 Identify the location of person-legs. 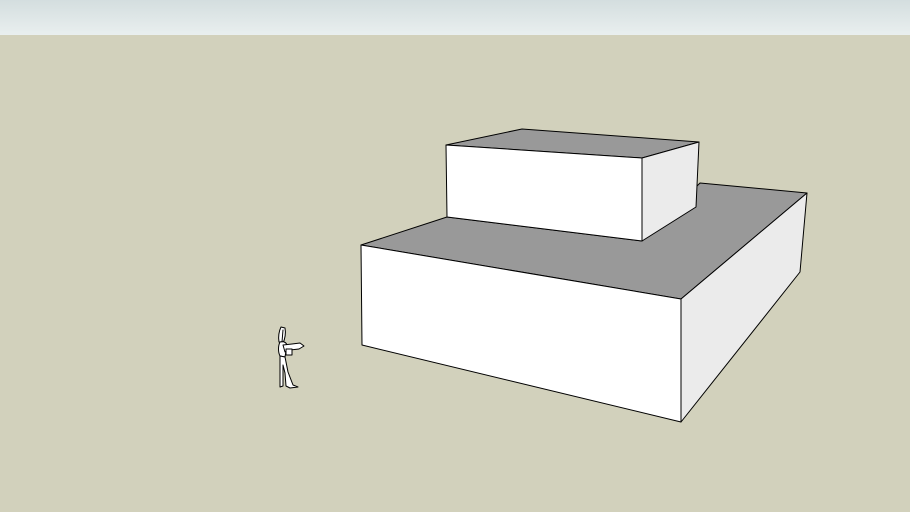
(289, 372).